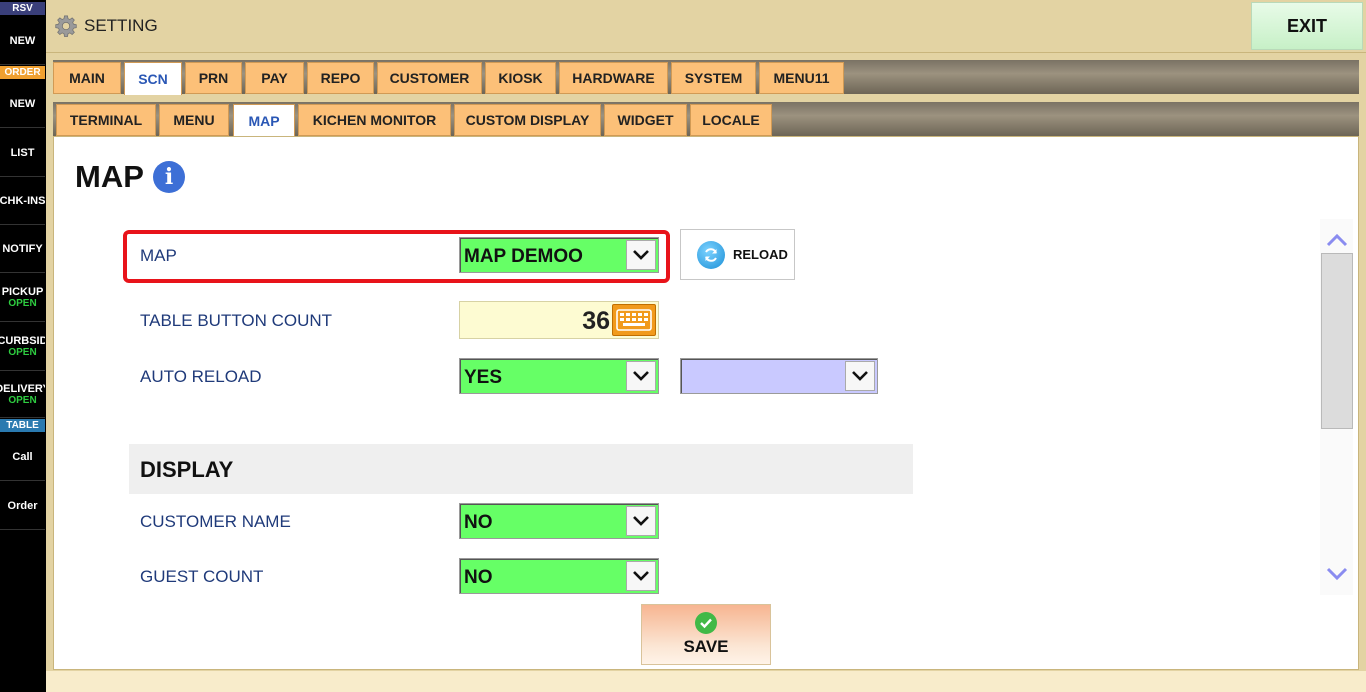 This screenshot has height=692, width=1366. Describe the element at coordinates (613, 78) in the screenshot. I see `tab-hardware: HARDWARE` at that location.